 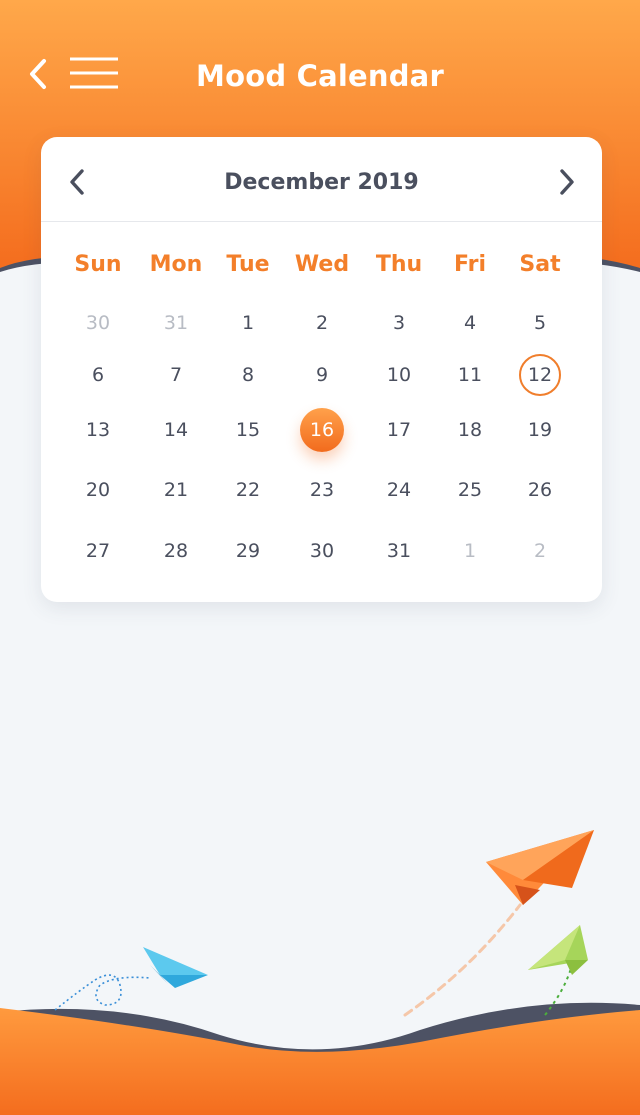 What do you see at coordinates (98, 375) in the screenshot?
I see `calendar-day: 6` at bounding box center [98, 375].